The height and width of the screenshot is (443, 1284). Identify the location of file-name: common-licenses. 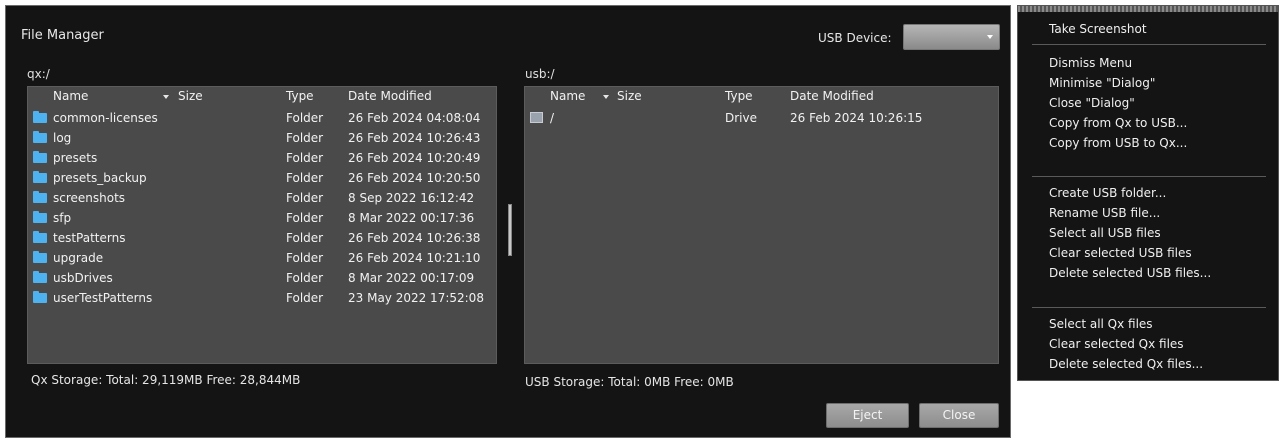
(105, 118).